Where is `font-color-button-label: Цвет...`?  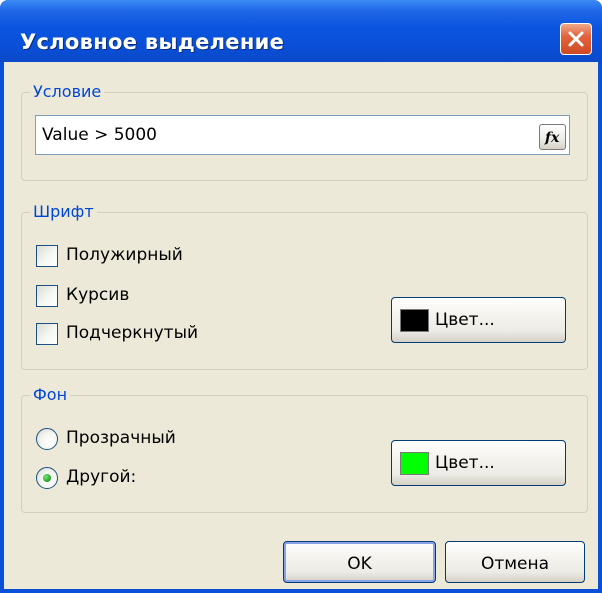 font-color-button-label: Цвет... is located at coordinates (465, 320).